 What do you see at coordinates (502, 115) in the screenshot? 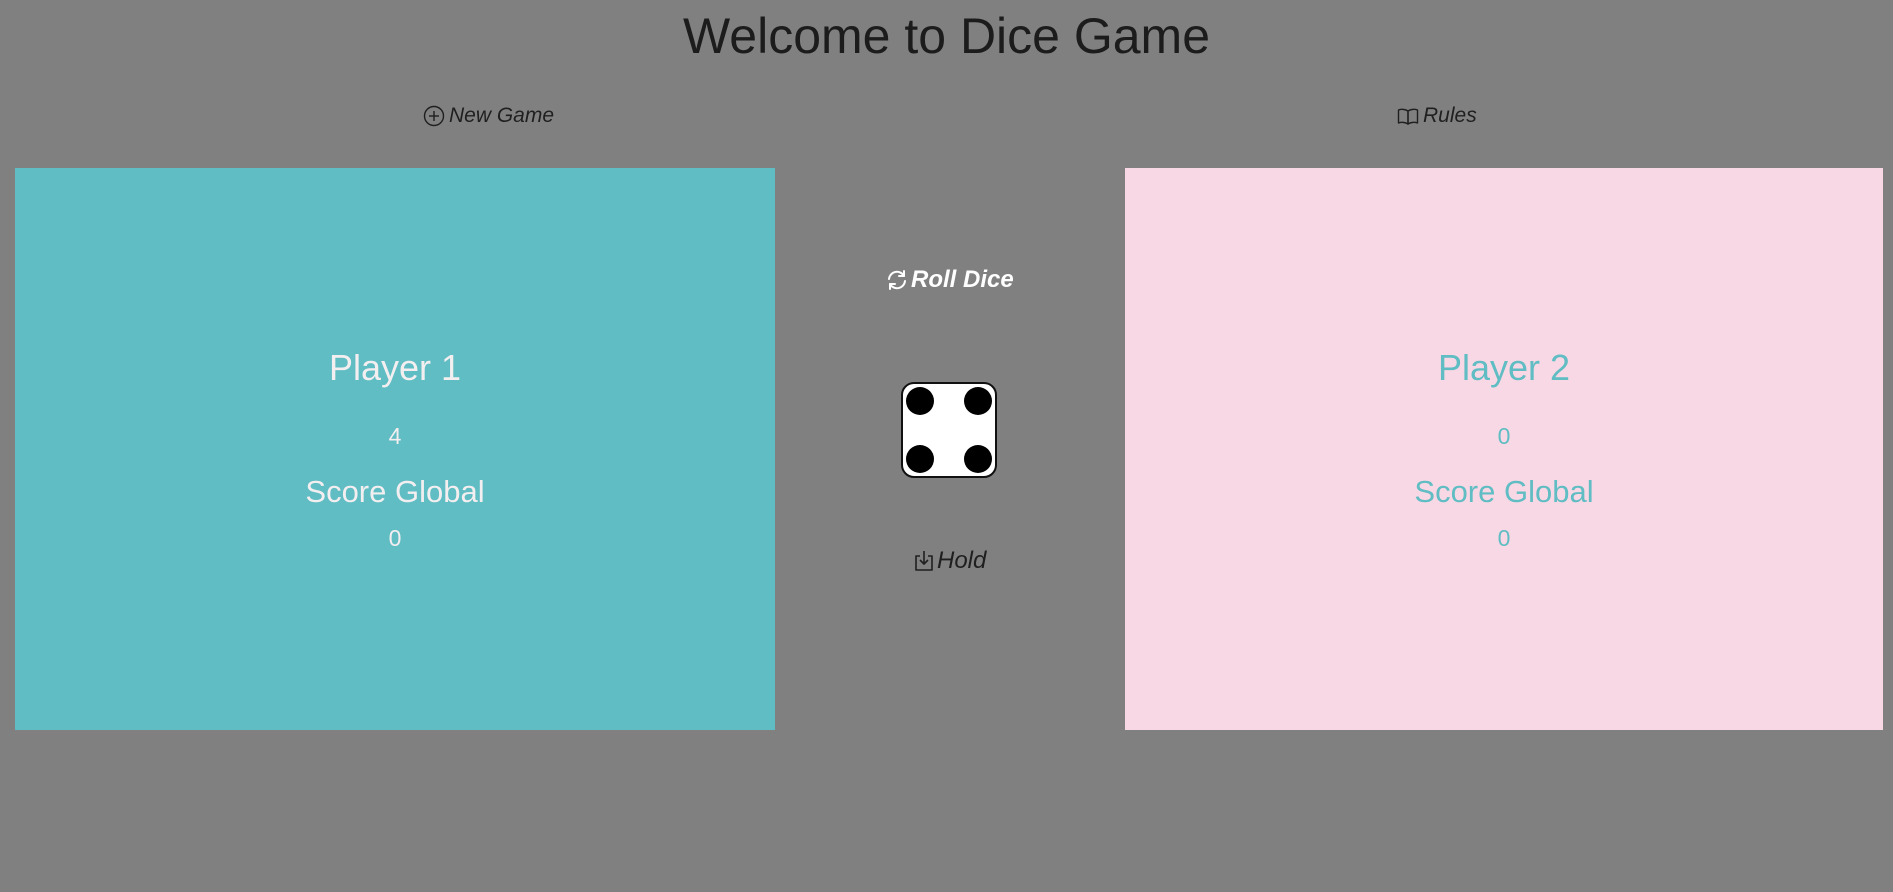
I see `new-game-label: New Game` at bounding box center [502, 115].